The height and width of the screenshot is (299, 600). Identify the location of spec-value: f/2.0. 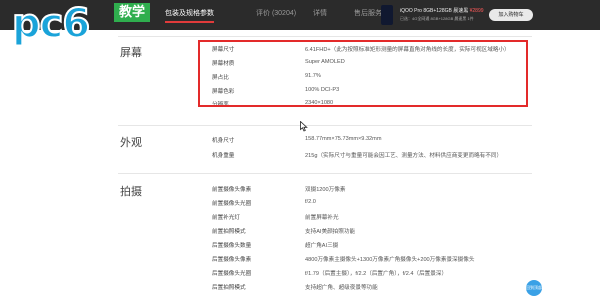
(310, 202).